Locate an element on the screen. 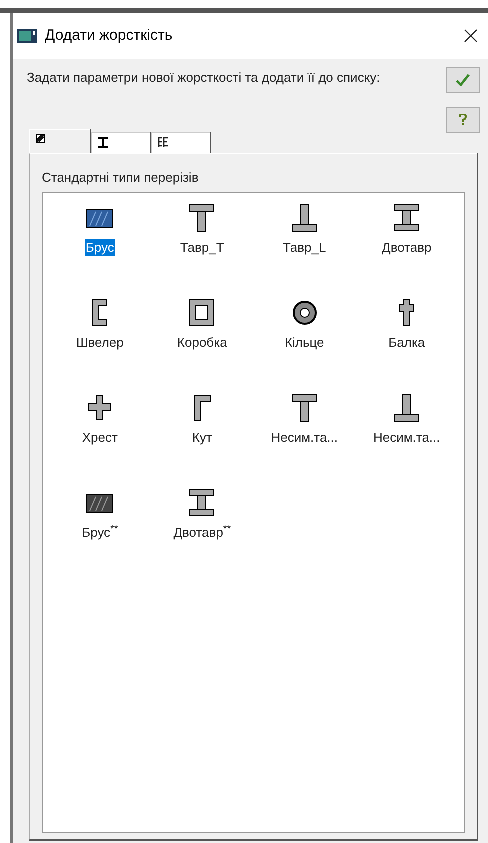 This screenshot has width=488, height=843. double-channel-icon is located at coordinates (163, 142).